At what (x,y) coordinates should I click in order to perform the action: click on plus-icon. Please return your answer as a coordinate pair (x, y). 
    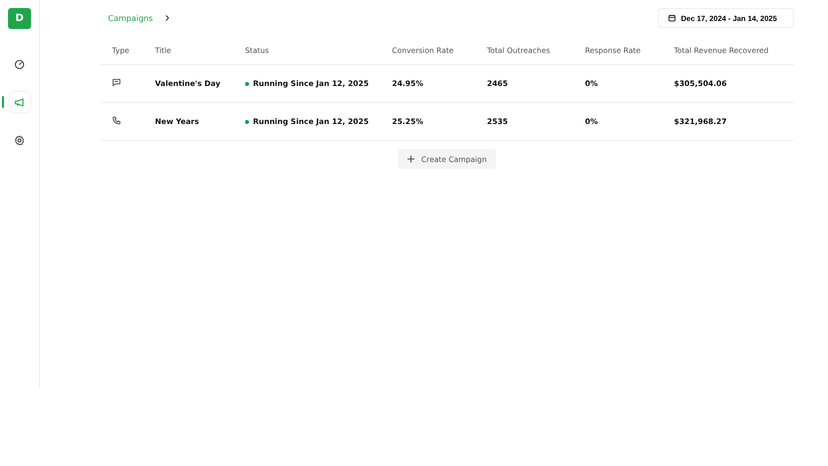
    Looking at the image, I should click on (411, 159).